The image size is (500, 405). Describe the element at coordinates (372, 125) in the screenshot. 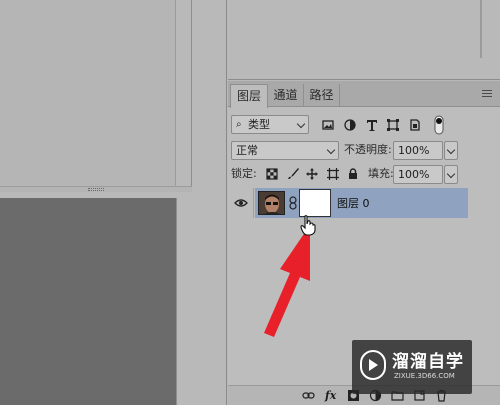

I see `type-filter-icon` at that location.